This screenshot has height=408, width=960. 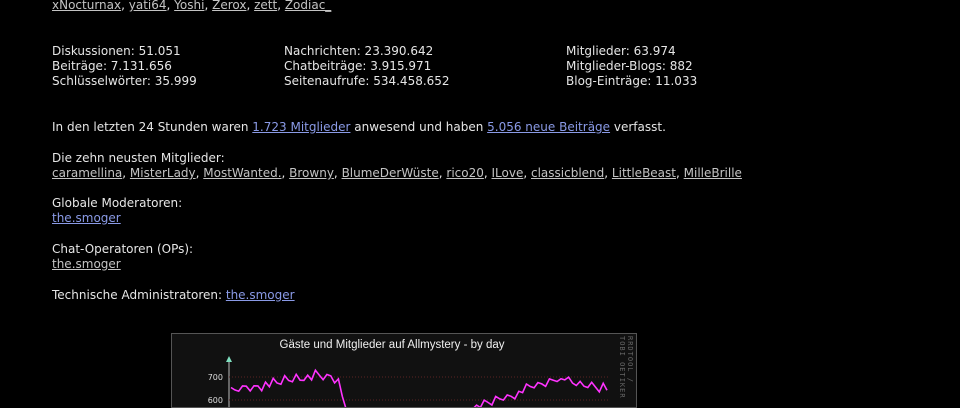 I want to click on newest-member-link: caramellina, so click(x=87, y=173).